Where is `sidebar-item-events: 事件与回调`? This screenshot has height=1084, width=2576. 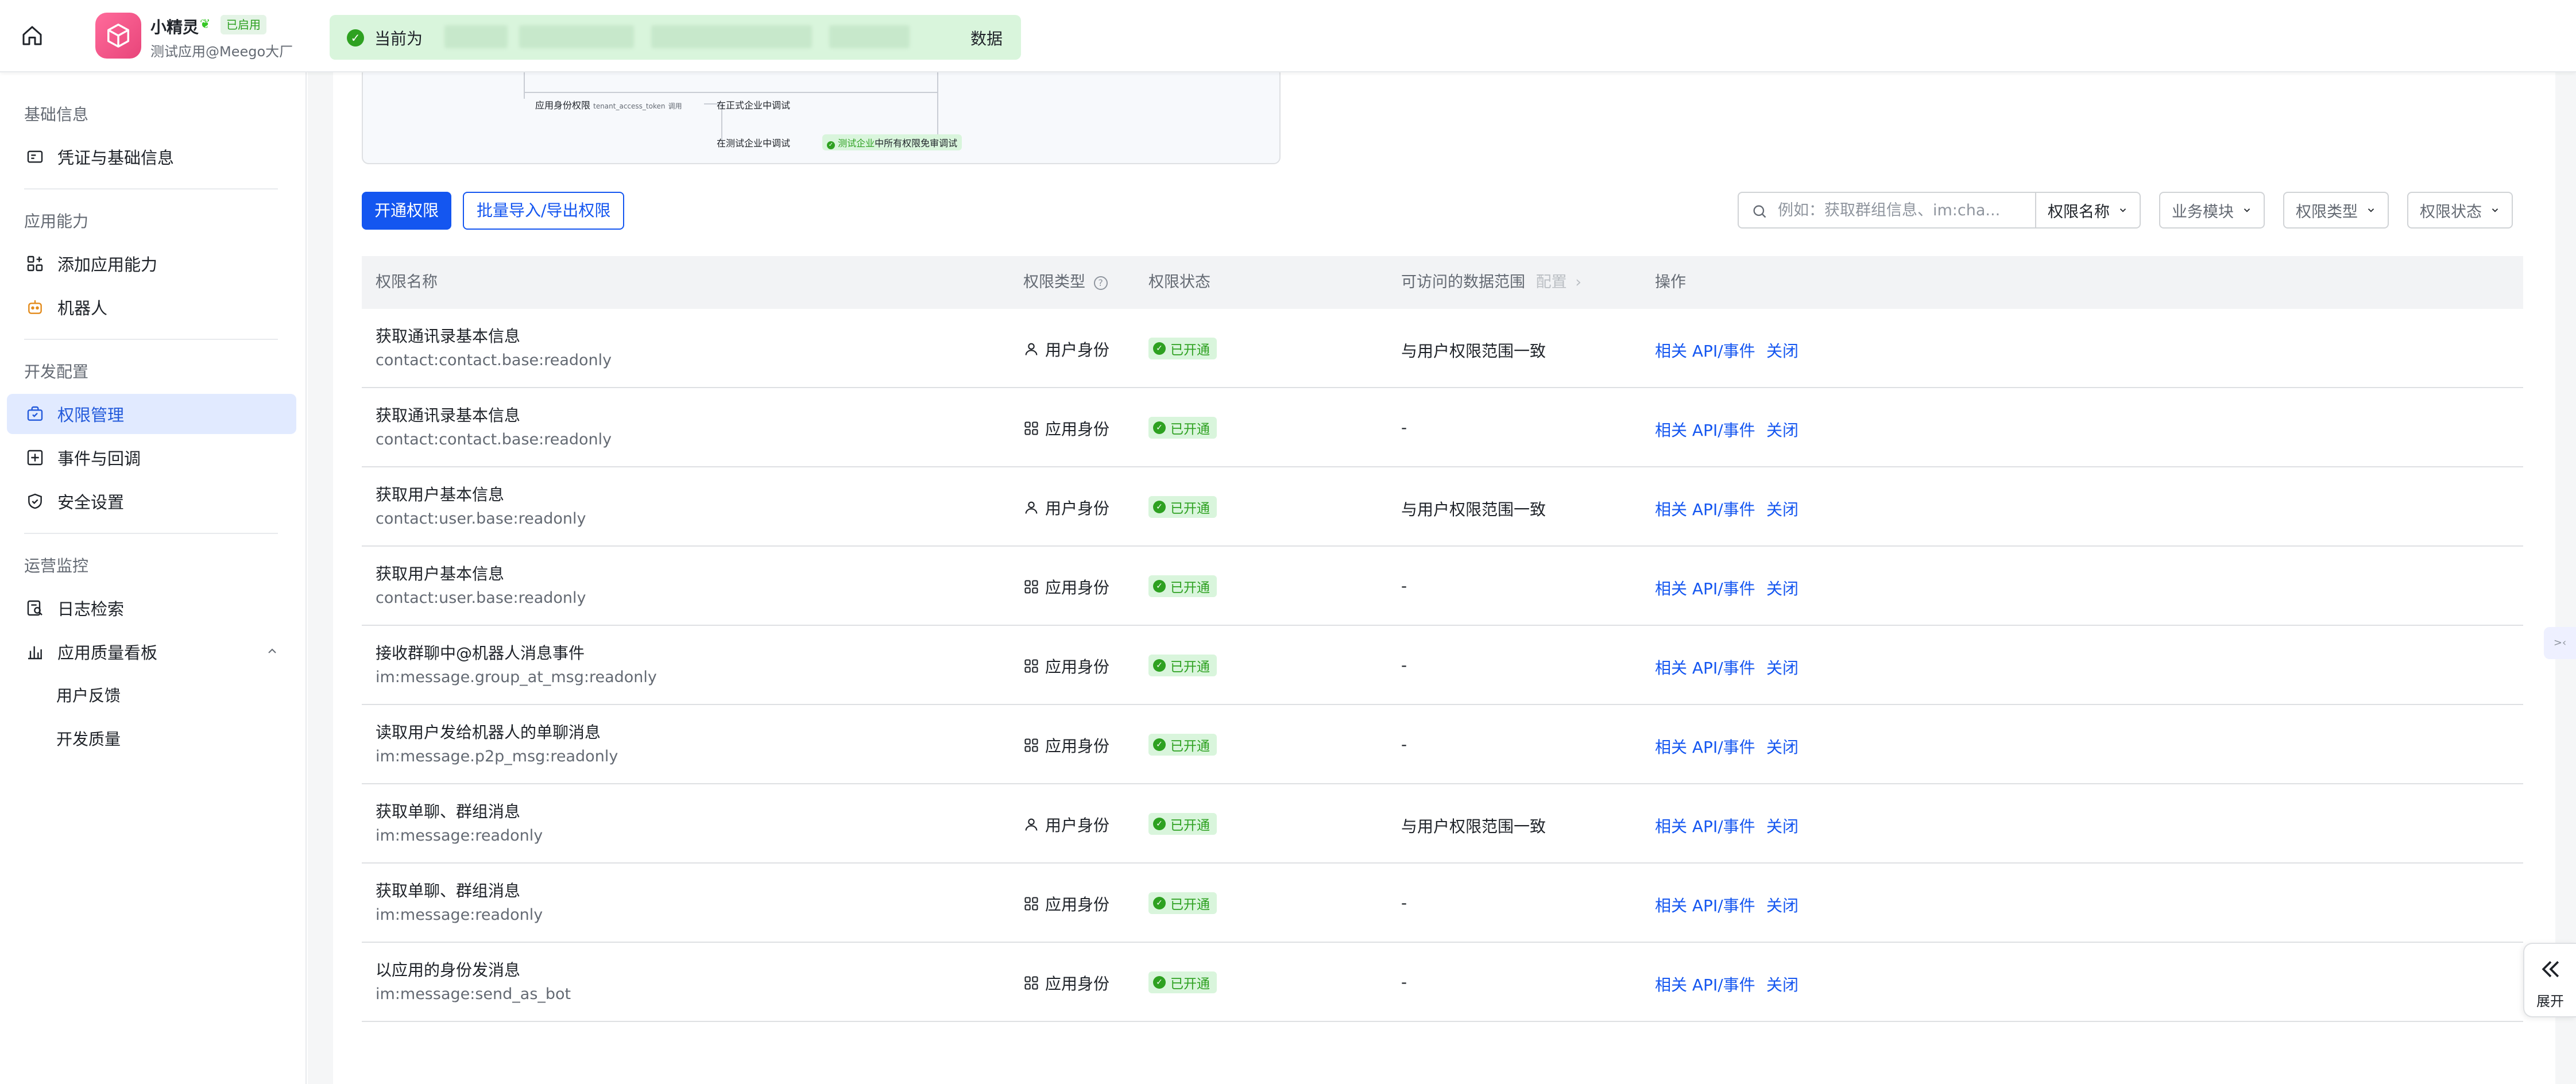
sidebar-item-events: 事件与回调 is located at coordinates (151, 458).